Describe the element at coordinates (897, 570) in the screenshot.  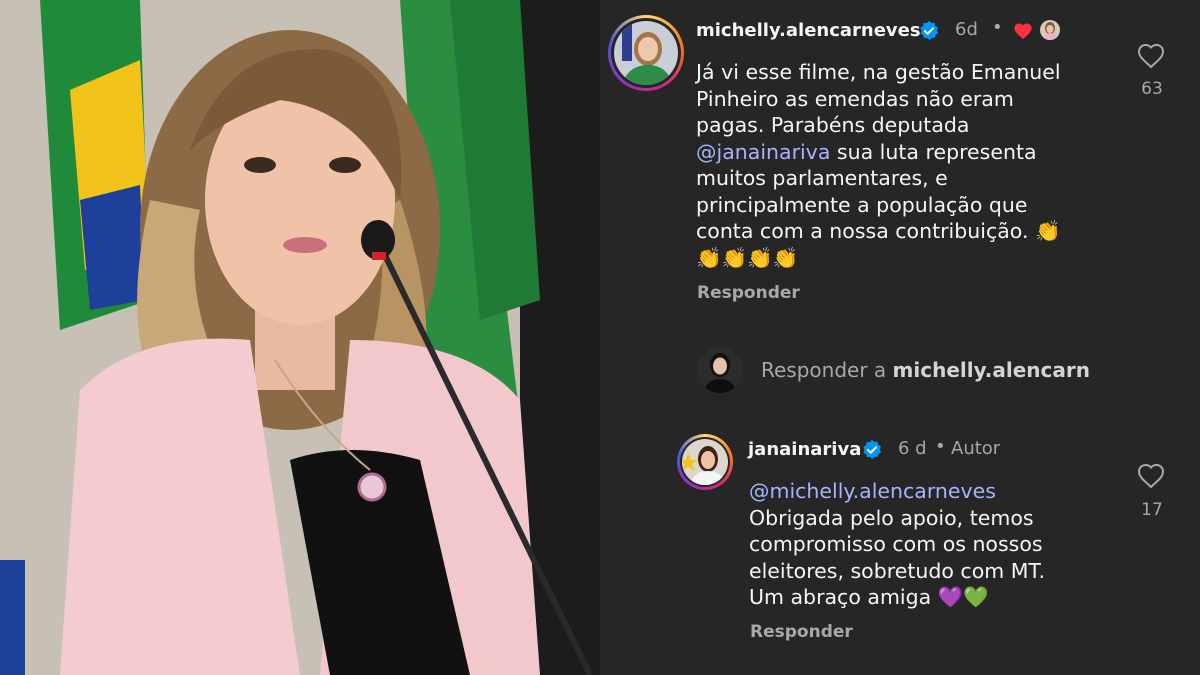
I see `comment2-line: eleitores, sobretudo com MT.` at that location.